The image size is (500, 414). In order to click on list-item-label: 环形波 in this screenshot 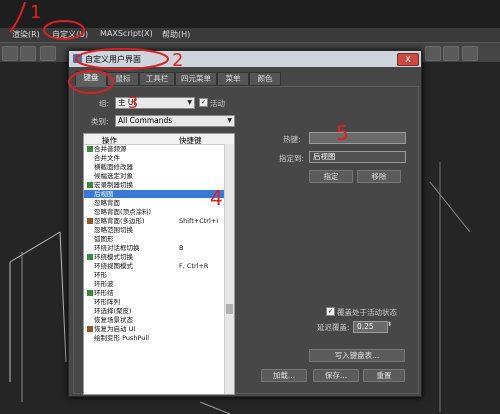, I will do `click(104, 284)`.